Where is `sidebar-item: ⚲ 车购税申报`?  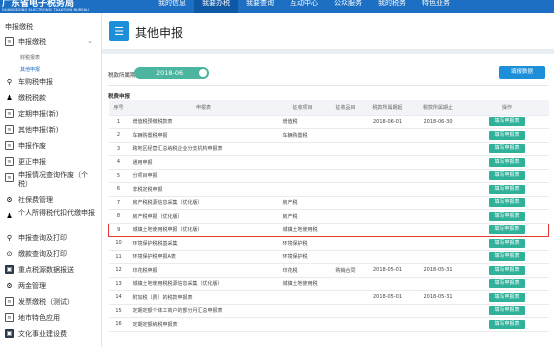 sidebar-item: ⚲ 车购税申报 is located at coordinates (50, 82).